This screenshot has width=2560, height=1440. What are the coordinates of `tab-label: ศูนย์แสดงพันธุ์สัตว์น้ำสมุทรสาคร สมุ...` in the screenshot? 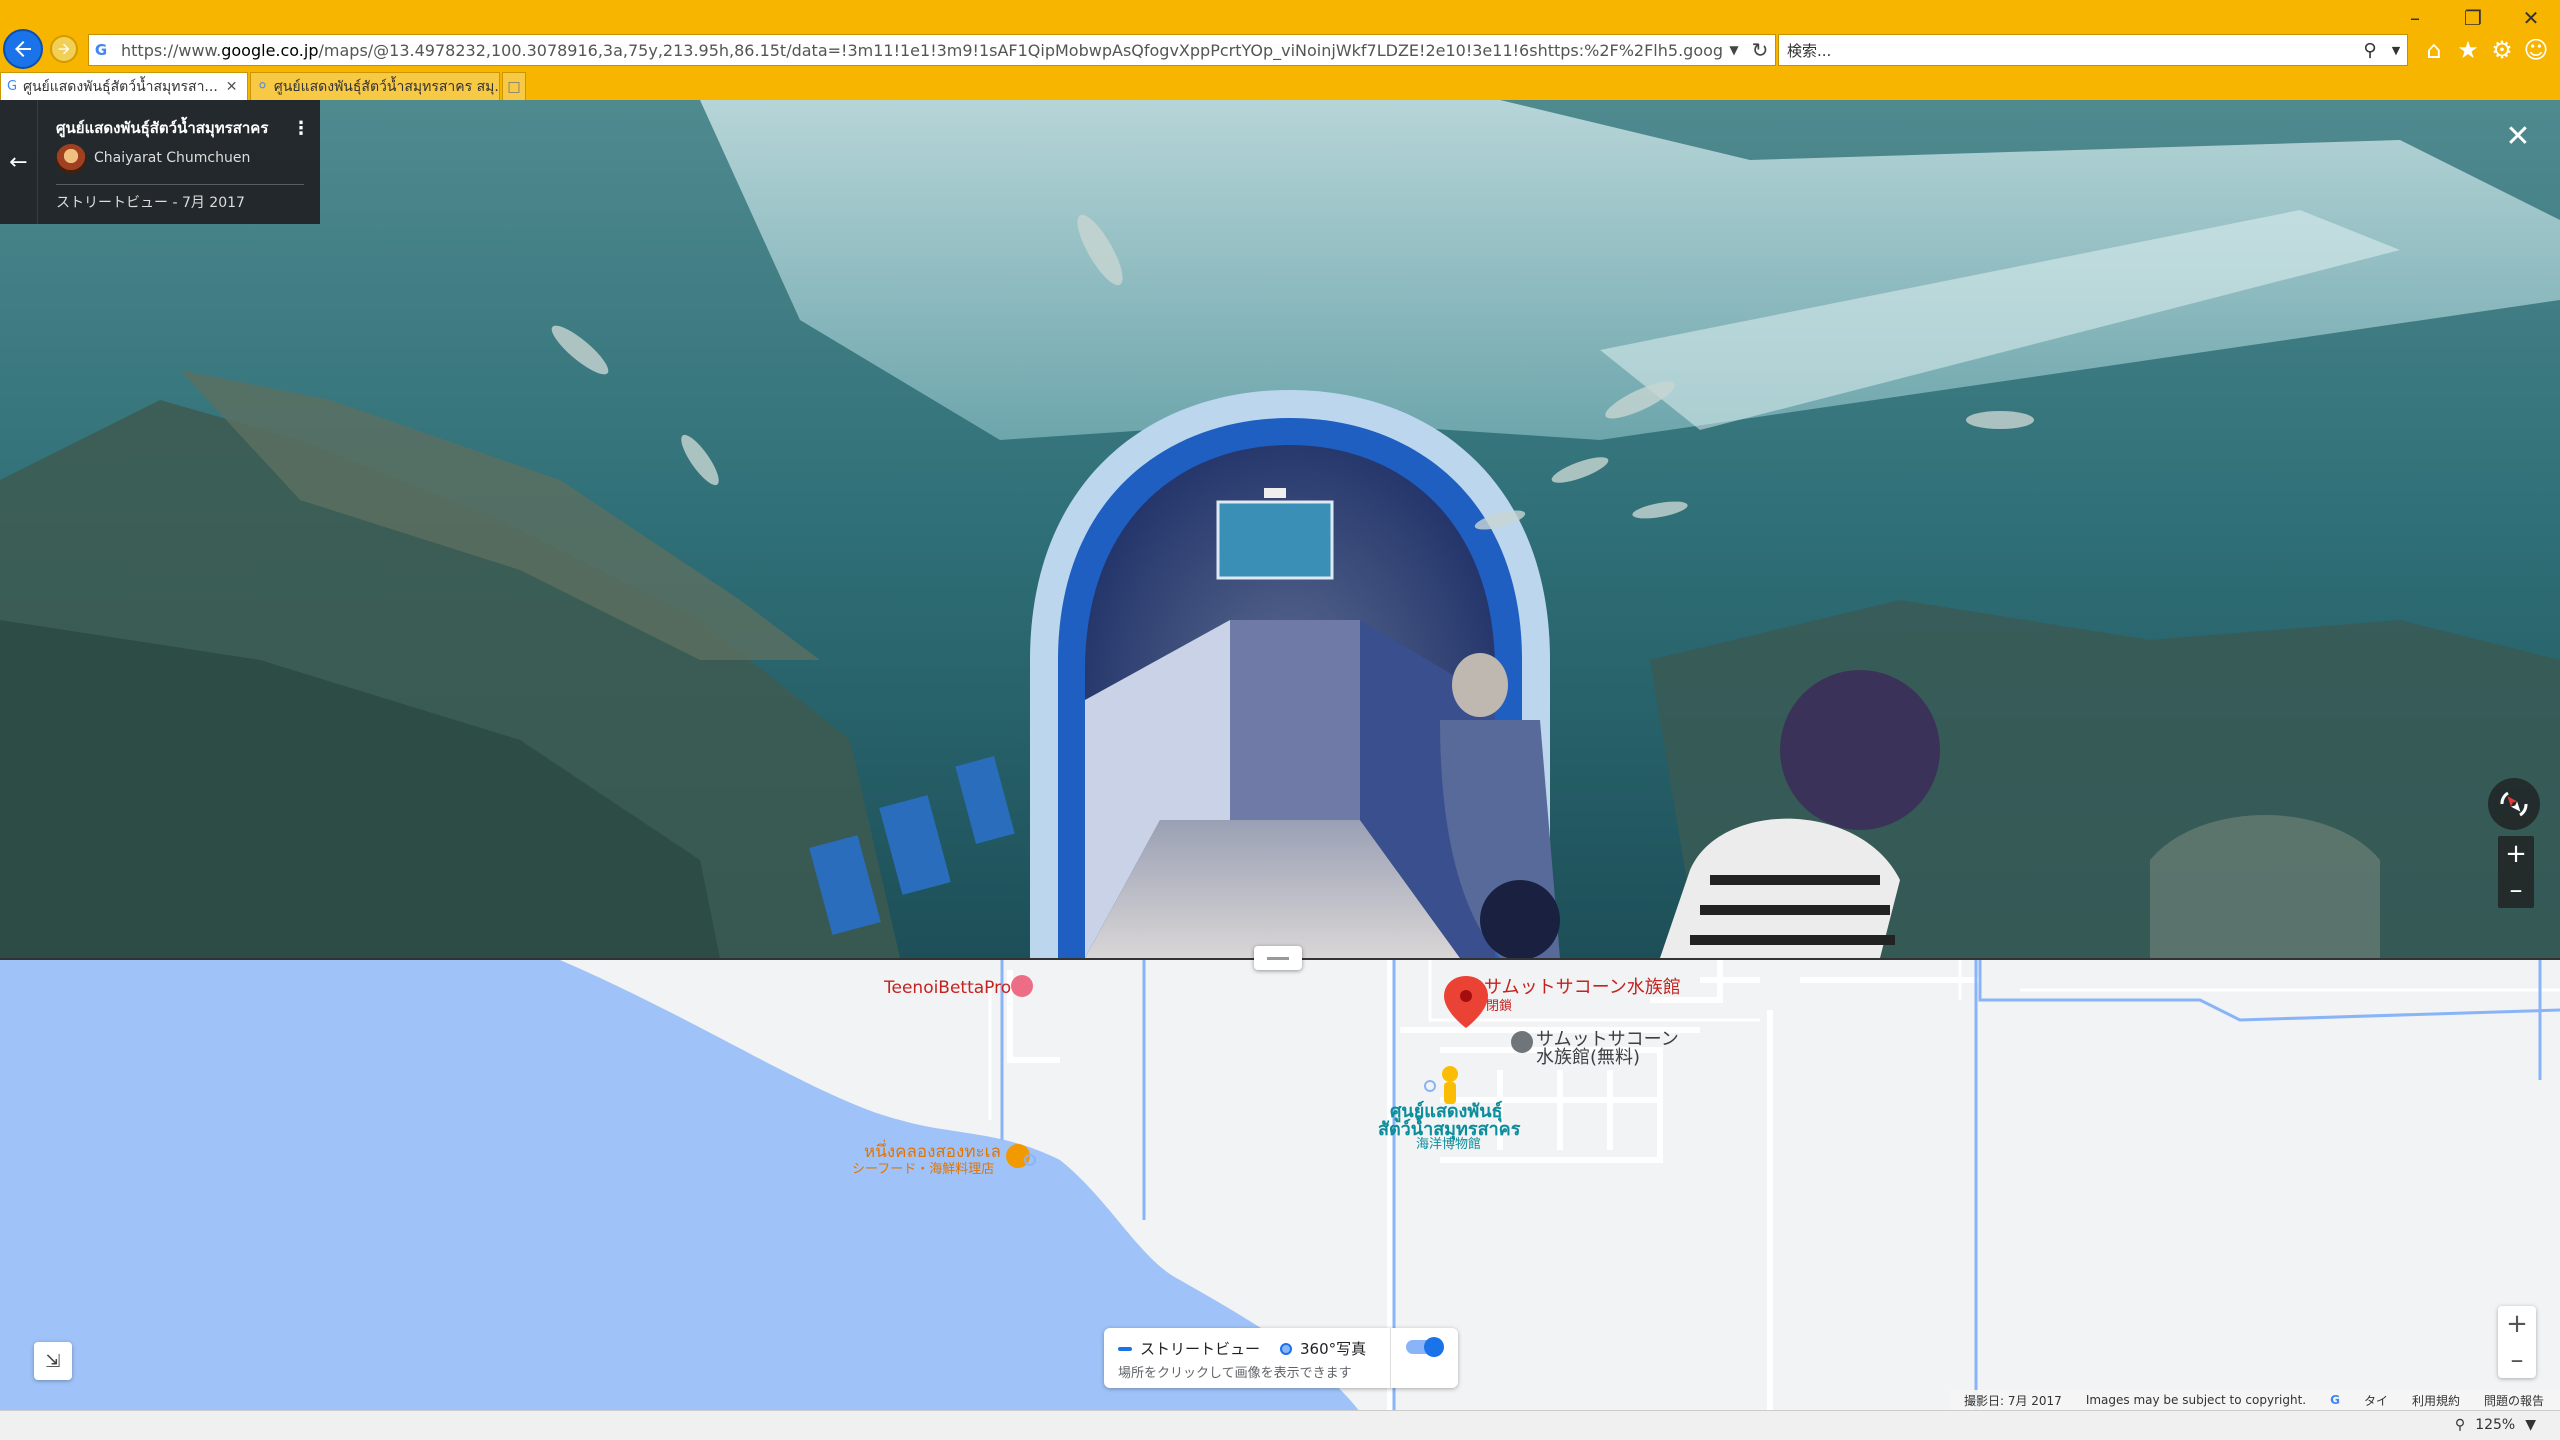 It's located at (386, 86).